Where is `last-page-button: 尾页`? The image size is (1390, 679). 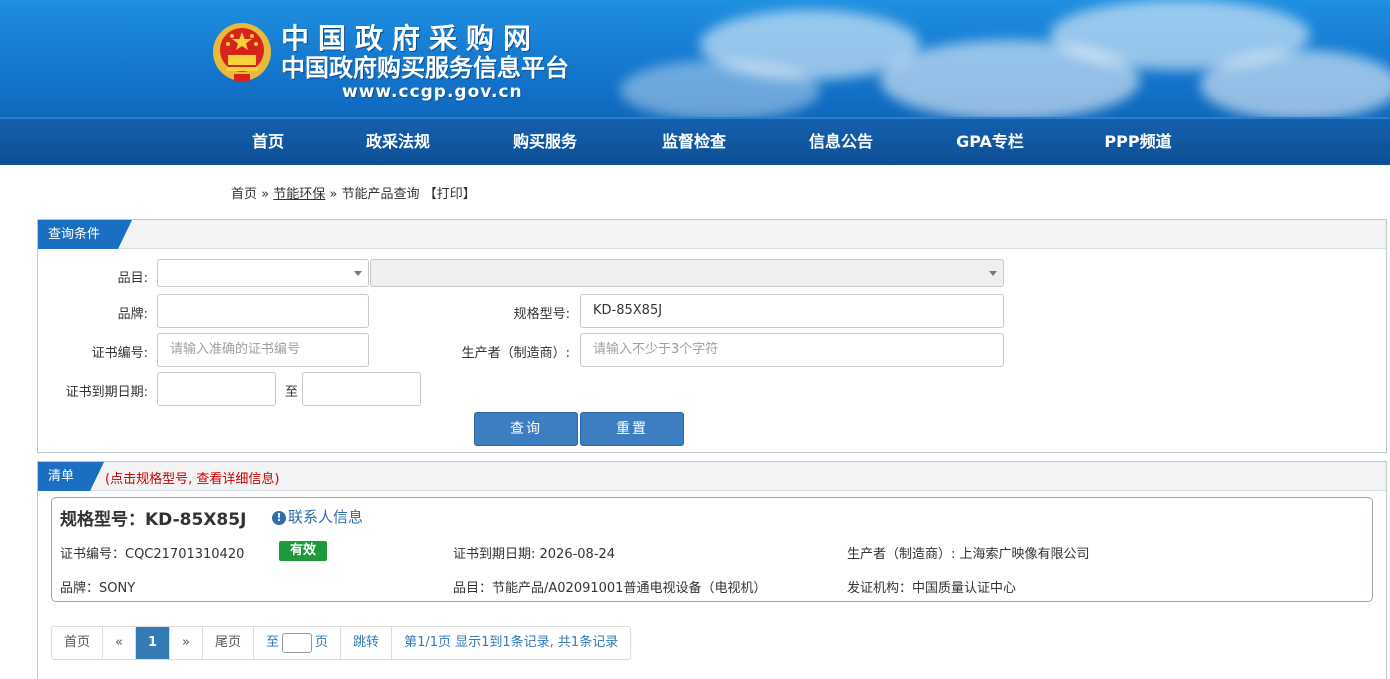 last-page-button: 尾页 is located at coordinates (229, 643).